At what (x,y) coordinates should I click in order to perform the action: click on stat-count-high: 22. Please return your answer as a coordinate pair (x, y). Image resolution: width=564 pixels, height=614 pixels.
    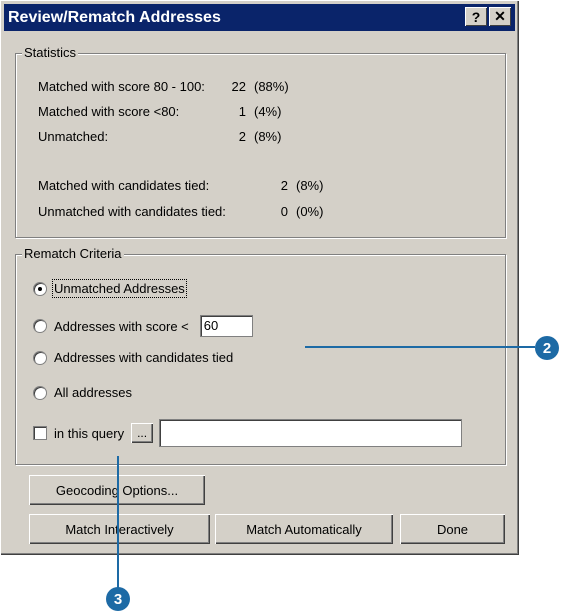
    Looking at the image, I should click on (238, 86).